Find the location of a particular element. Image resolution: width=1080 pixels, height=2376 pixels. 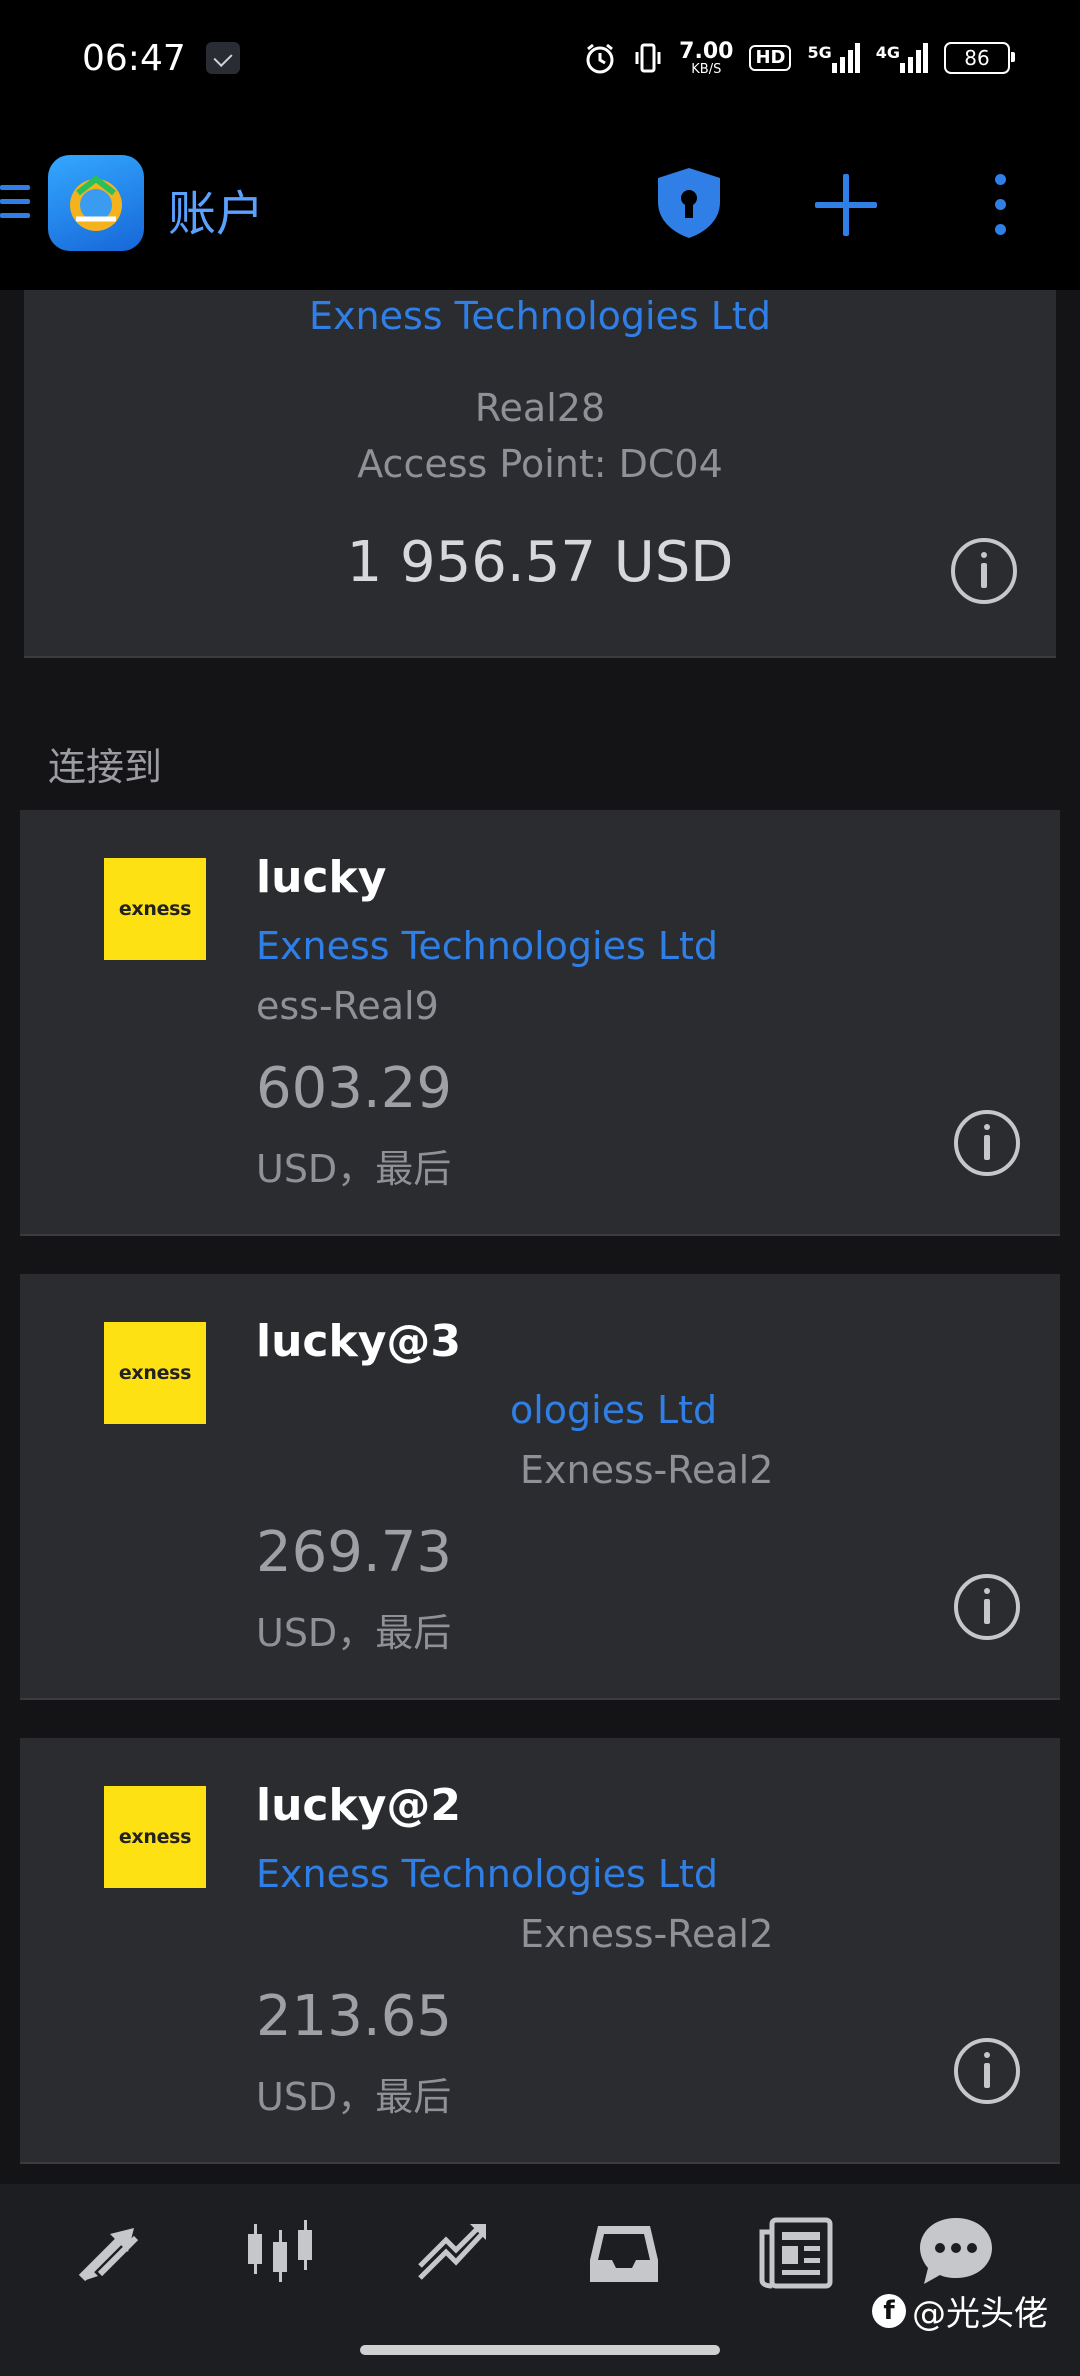

page-title: 账户 is located at coordinates (216, 214).